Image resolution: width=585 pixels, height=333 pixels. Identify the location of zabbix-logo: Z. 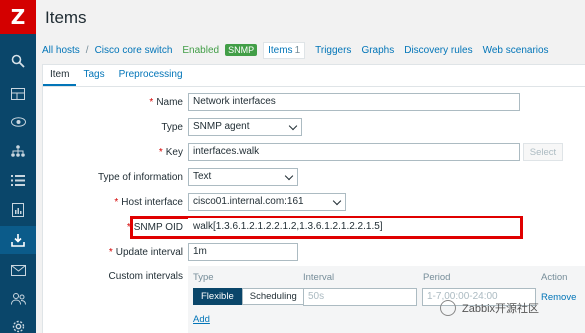
(18, 17).